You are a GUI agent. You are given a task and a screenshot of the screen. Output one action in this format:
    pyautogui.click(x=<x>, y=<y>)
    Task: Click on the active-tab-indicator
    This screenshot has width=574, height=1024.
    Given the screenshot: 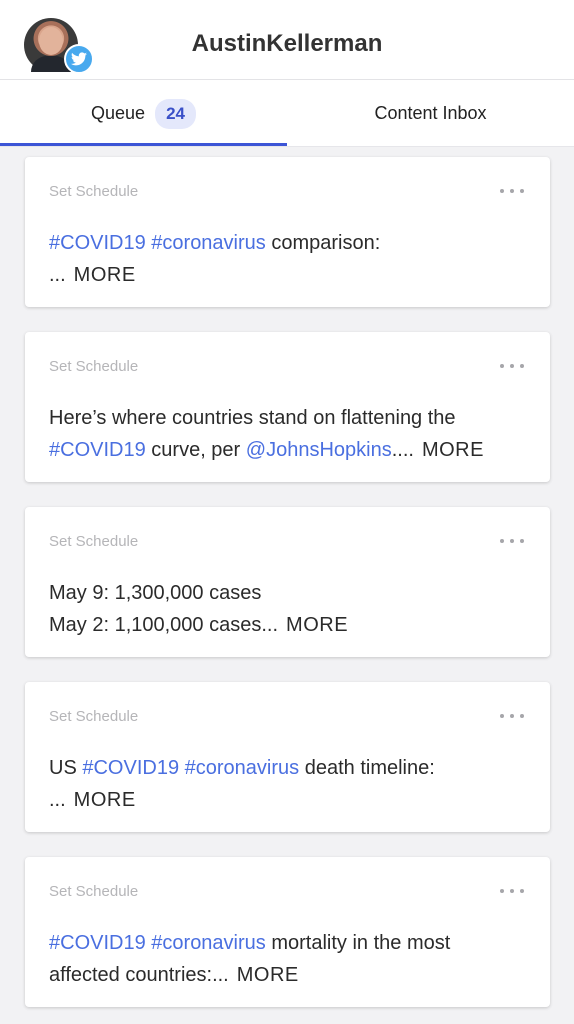 What is the action you would take?
    pyautogui.click(x=143, y=144)
    